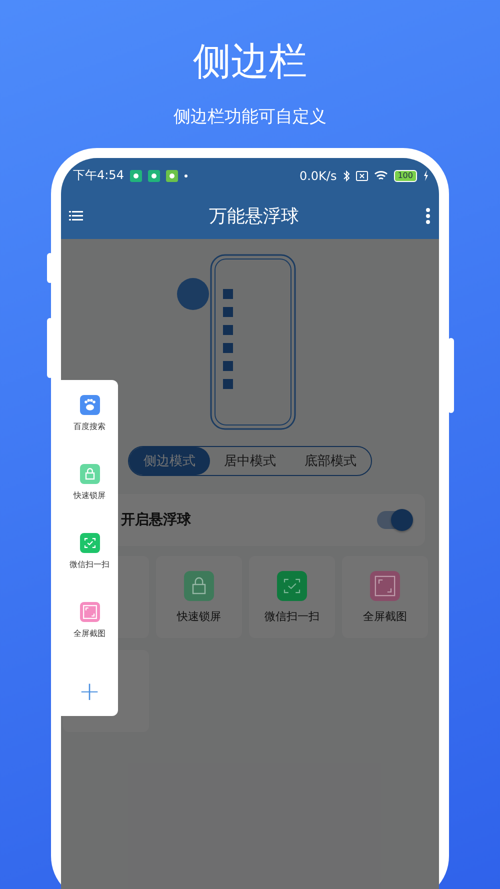  Describe the element at coordinates (76, 216) in the screenshot. I see `menu-icon` at that location.